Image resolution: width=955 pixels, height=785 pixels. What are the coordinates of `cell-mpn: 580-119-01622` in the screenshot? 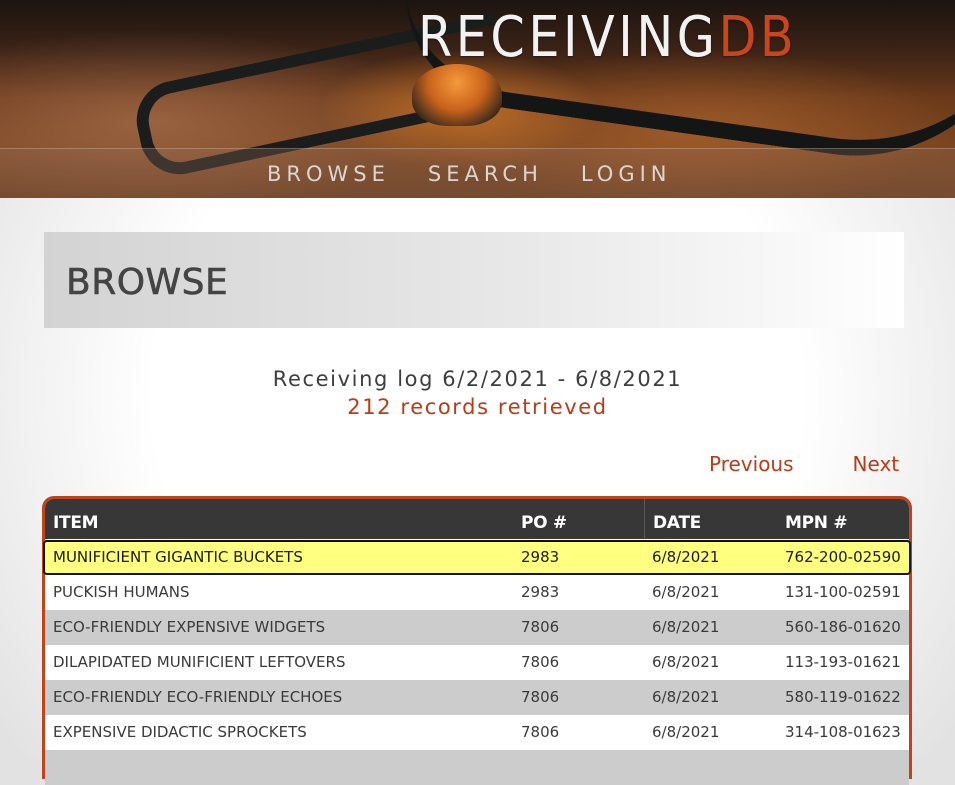 It's located at (843, 697).